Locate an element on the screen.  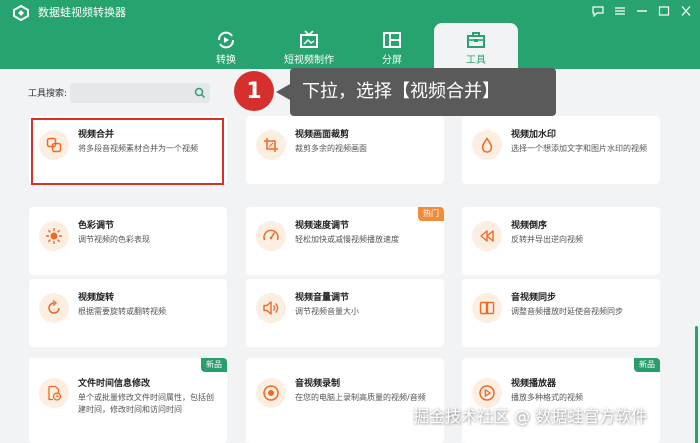
maximize-button is located at coordinates (664, 11).